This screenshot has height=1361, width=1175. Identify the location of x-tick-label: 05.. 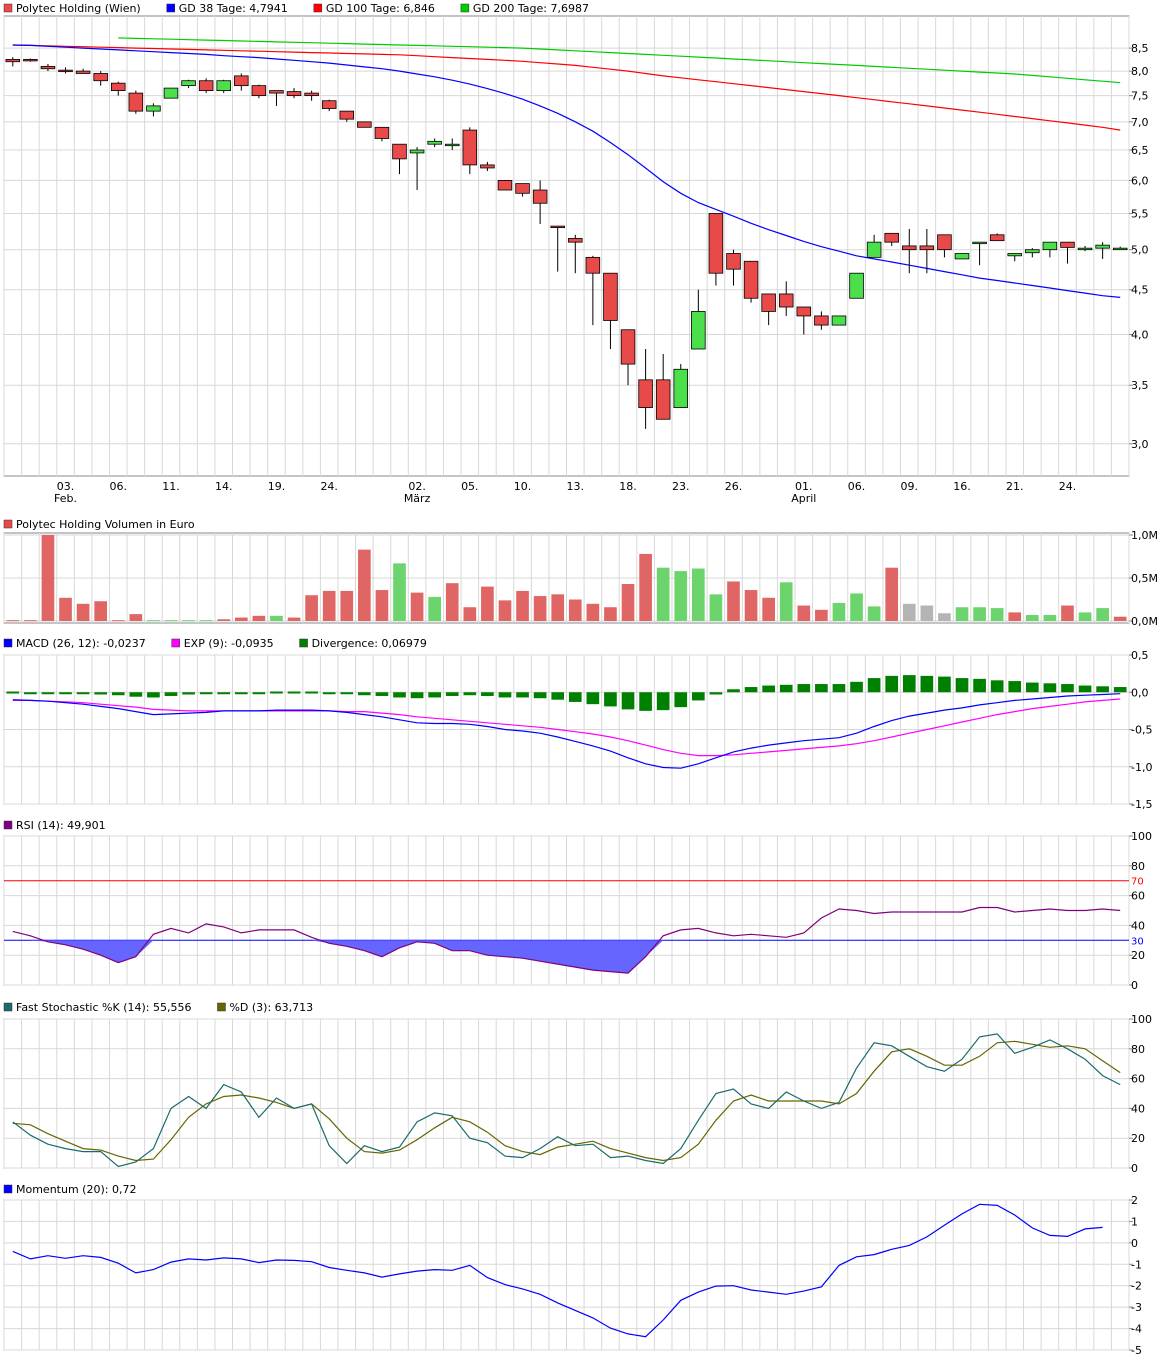
(470, 486).